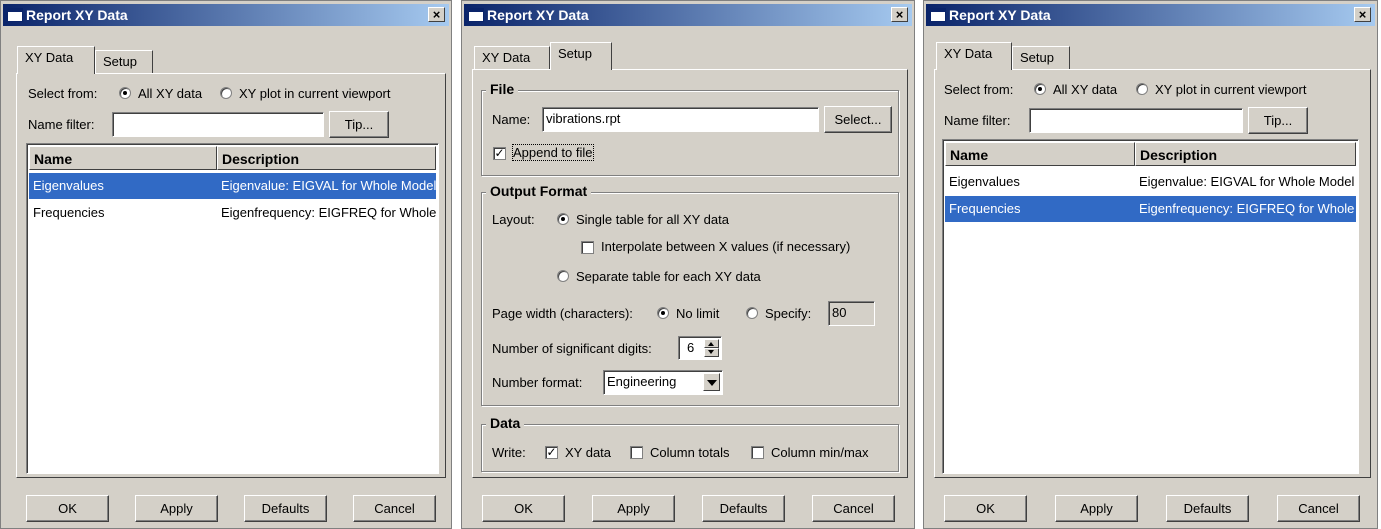  What do you see at coordinates (509, 452) in the screenshot?
I see `write-label: Write:` at bounding box center [509, 452].